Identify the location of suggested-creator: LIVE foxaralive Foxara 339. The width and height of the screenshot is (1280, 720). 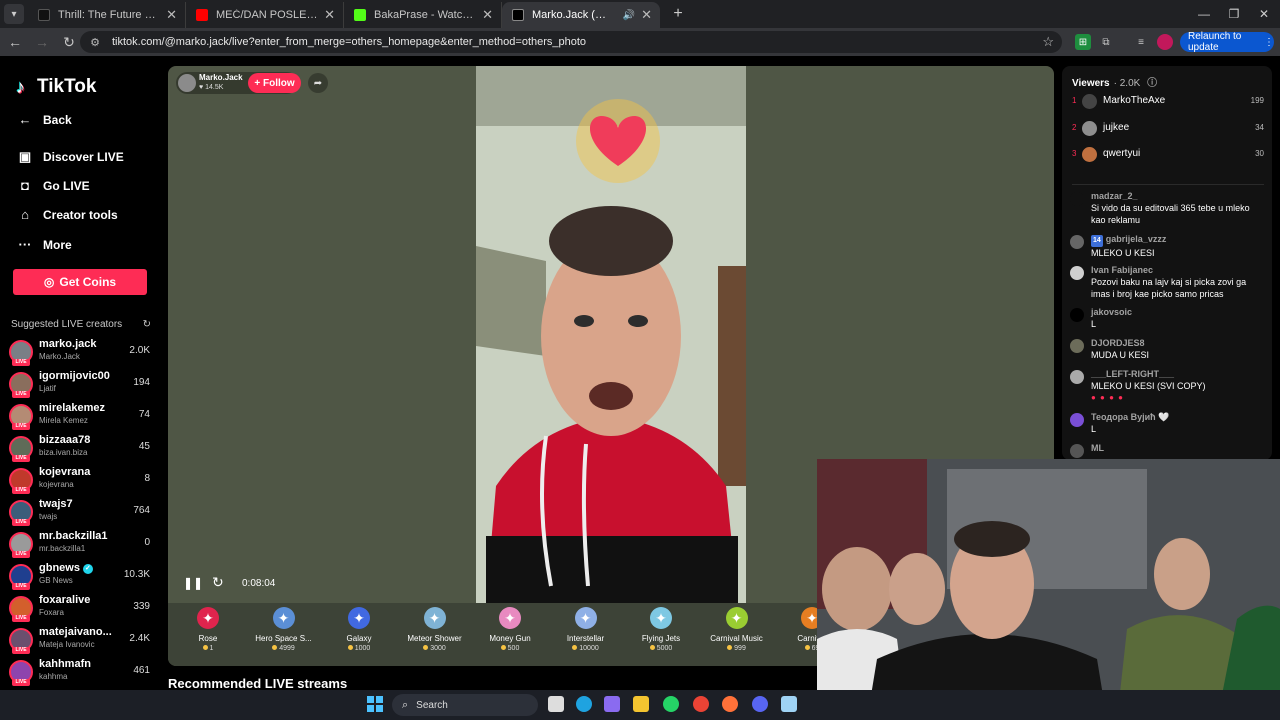
(80, 608).